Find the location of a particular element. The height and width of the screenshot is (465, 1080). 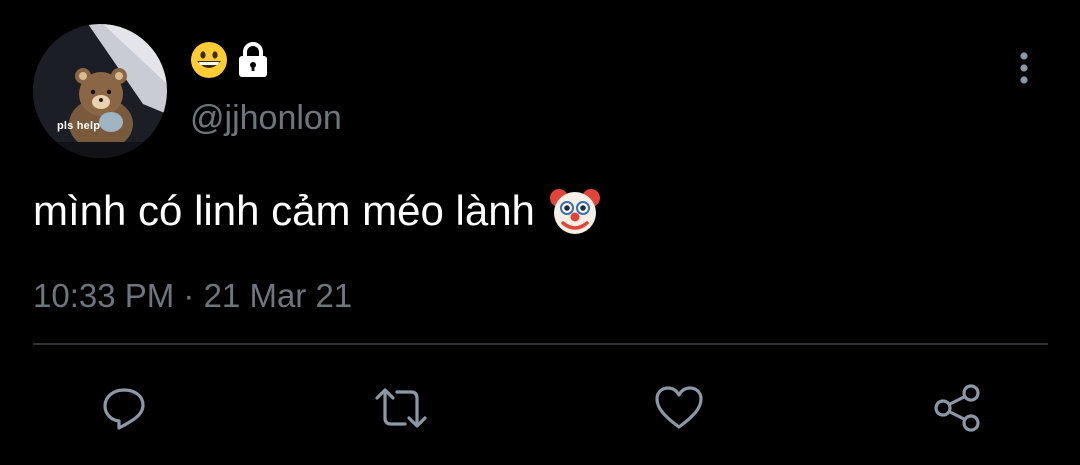

like-button is located at coordinates (679, 408).